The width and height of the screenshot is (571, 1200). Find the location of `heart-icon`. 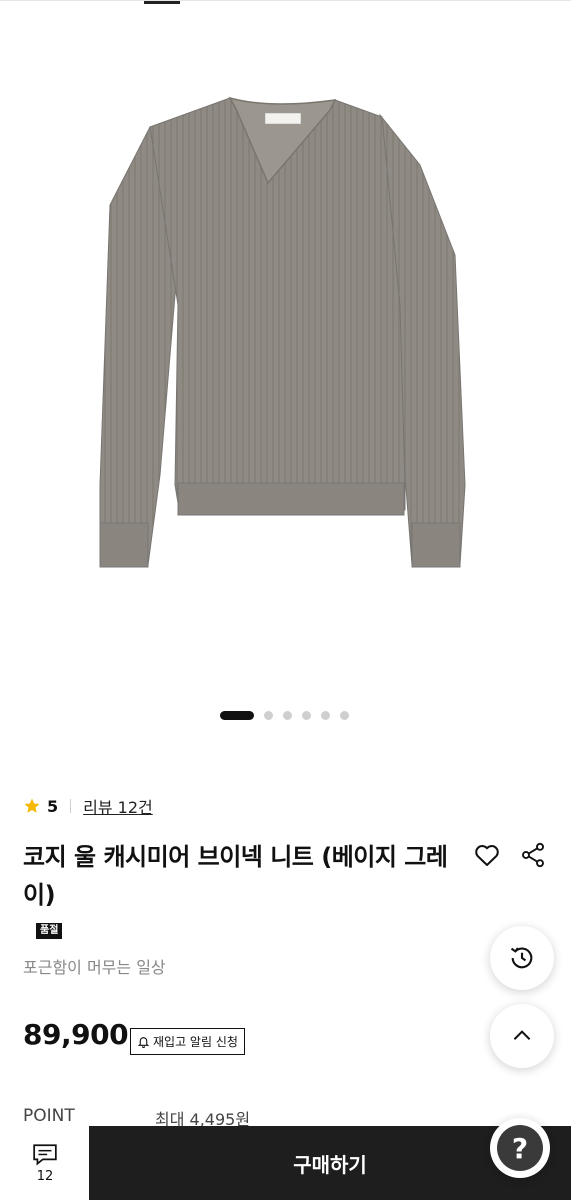

heart-icon is located at coordinates (487, 855).